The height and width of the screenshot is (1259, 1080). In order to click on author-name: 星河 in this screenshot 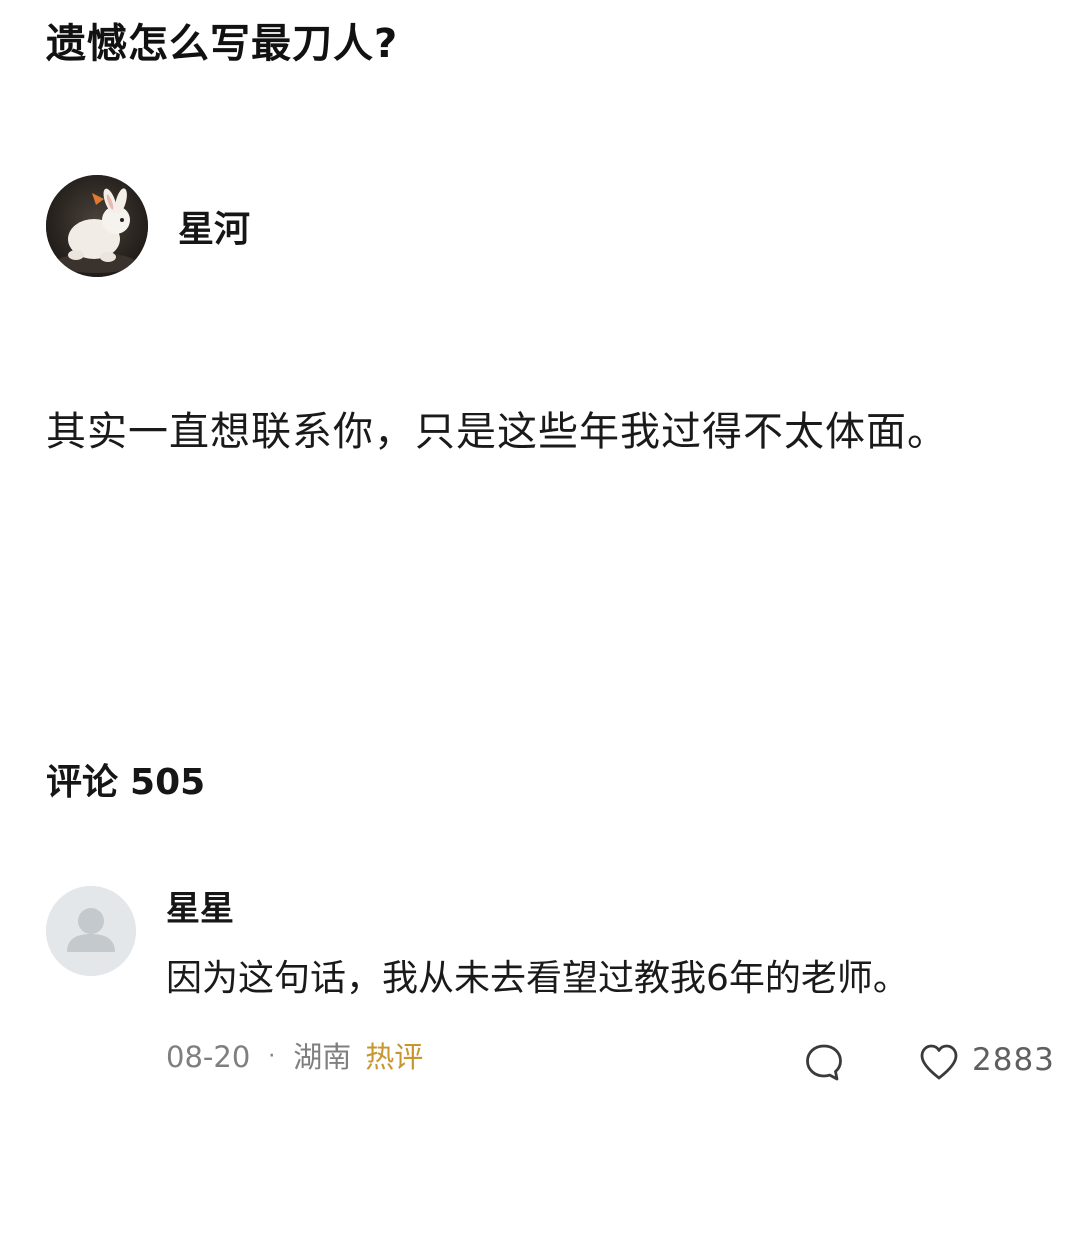, I will do `click(214, 226)`.